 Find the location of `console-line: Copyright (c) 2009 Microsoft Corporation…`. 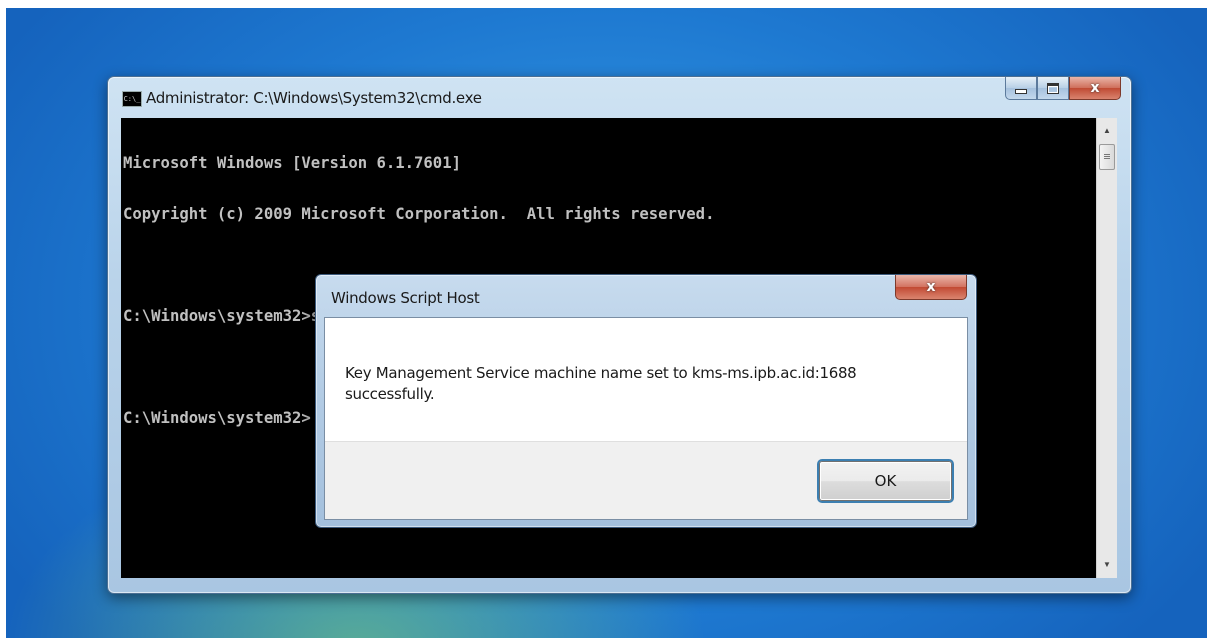

console-line: Copyright (c) 2009 Microsoft Corporation… is located at coordinates (419, 214).